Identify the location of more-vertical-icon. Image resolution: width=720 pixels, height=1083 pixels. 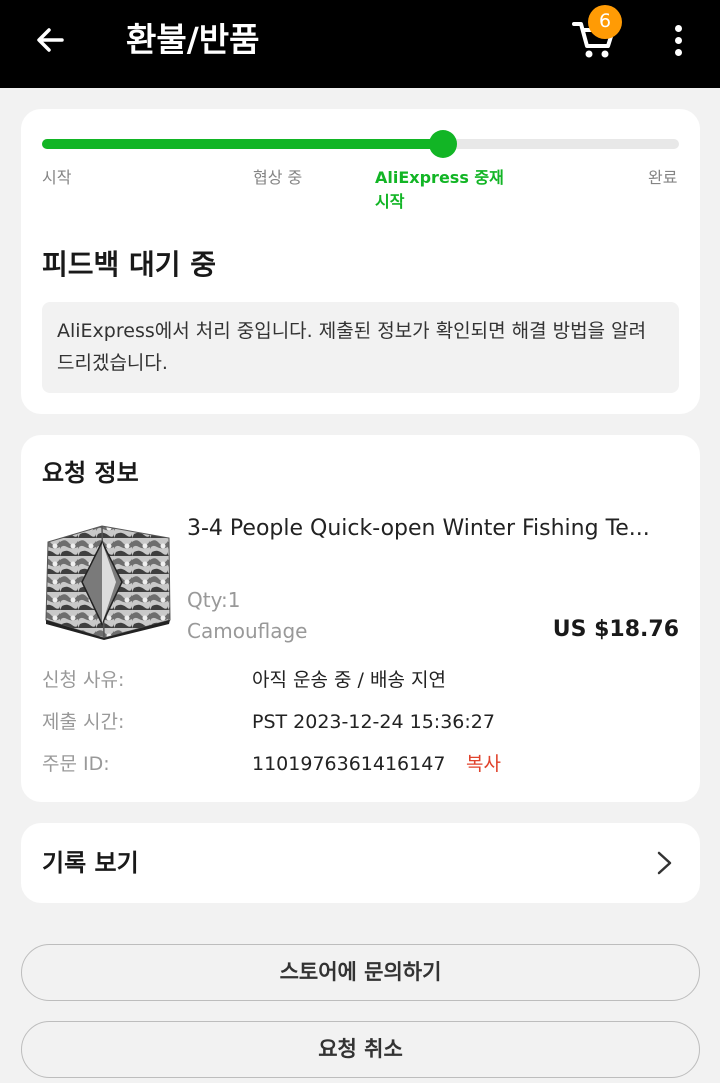
(678, 28).